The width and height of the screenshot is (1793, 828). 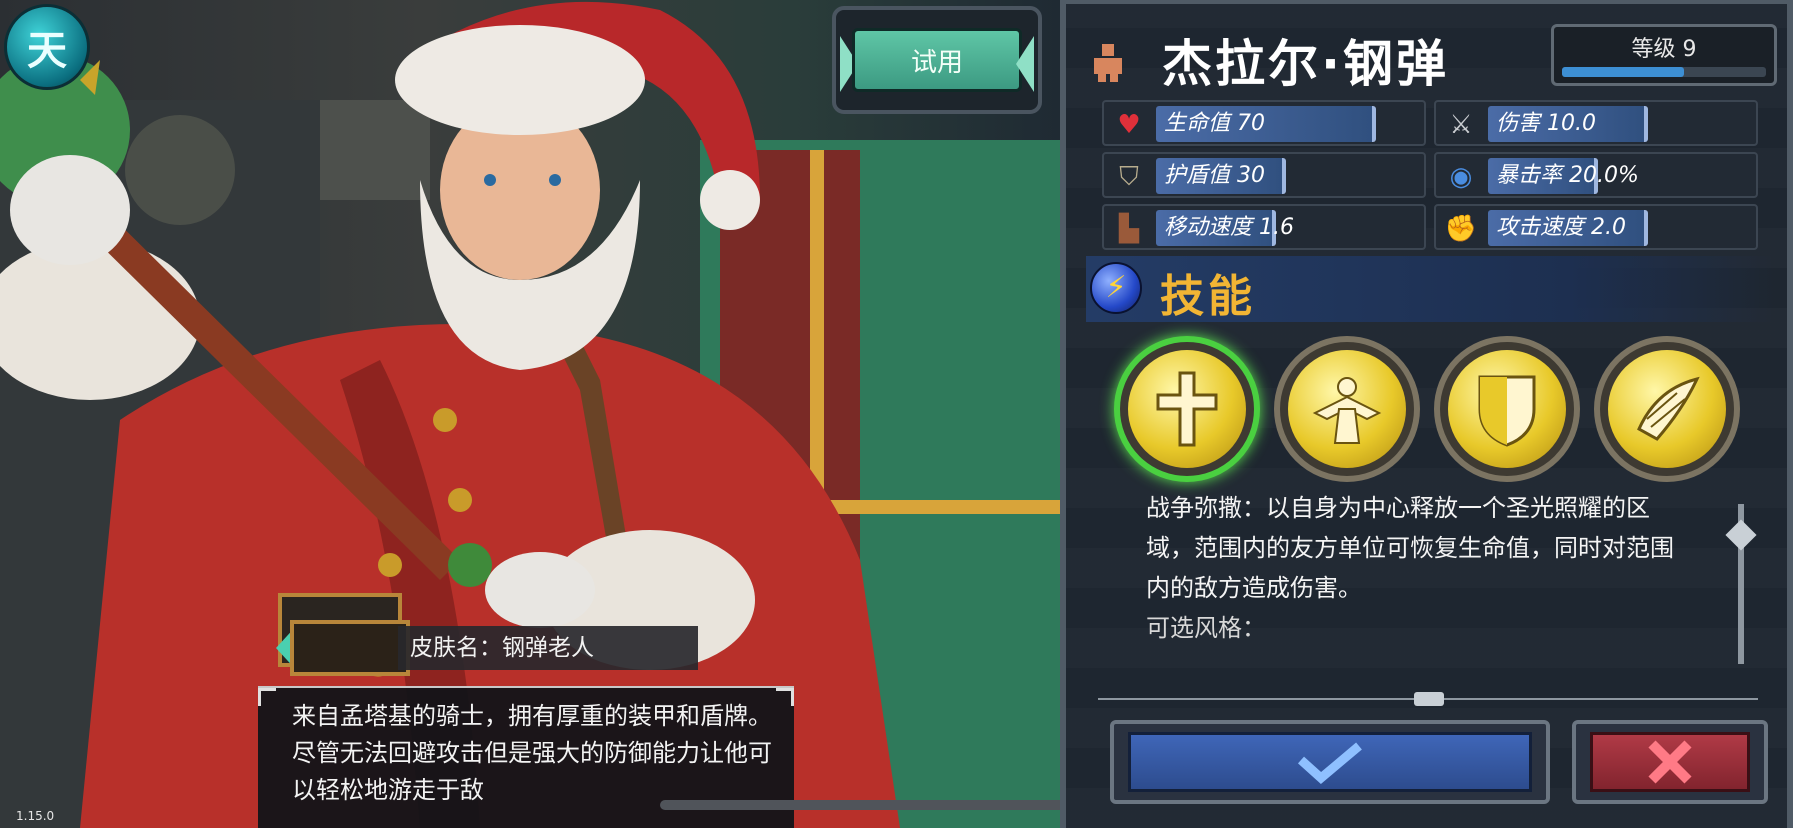 I want to click on skill-description-extra: 可选风格：, so click(x=1206, y=628).